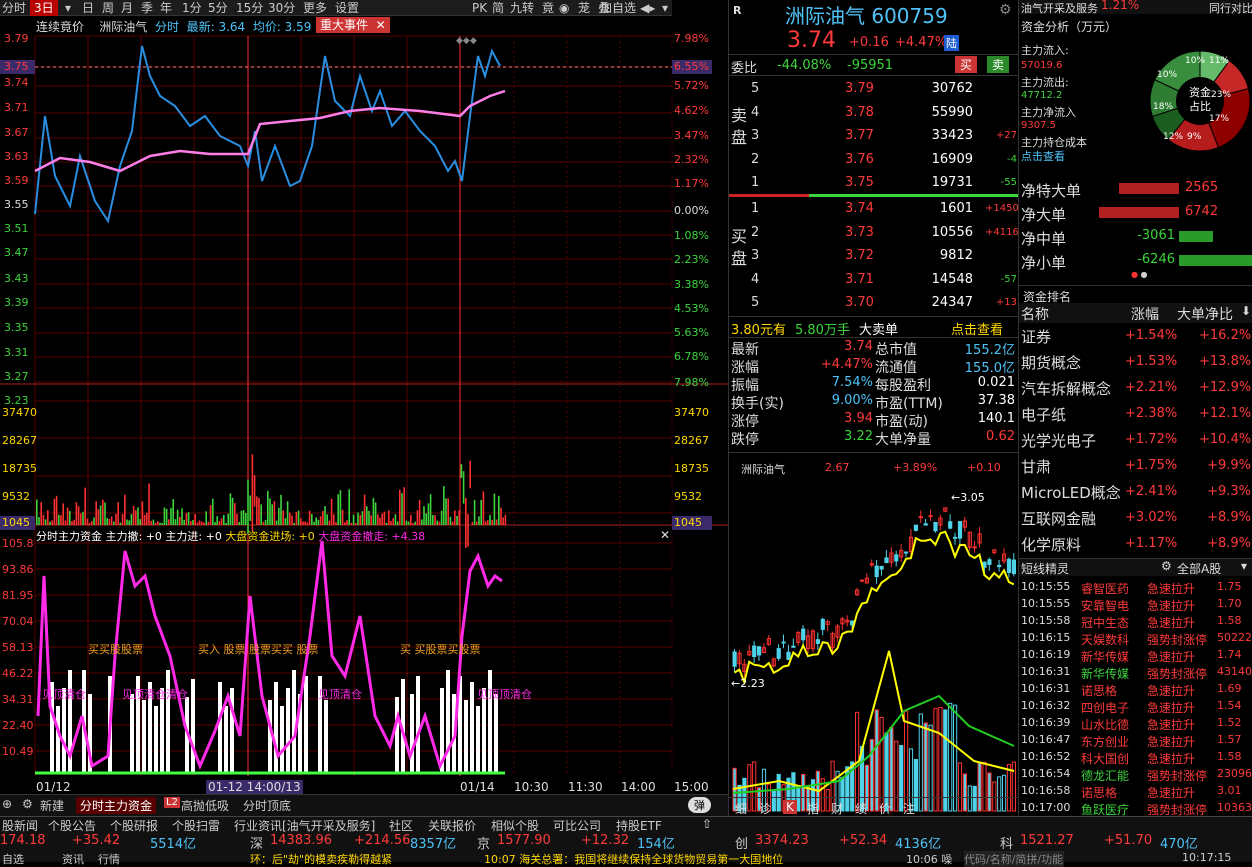  I want to click on rank-name: 甘肃, so click(1036, 466).